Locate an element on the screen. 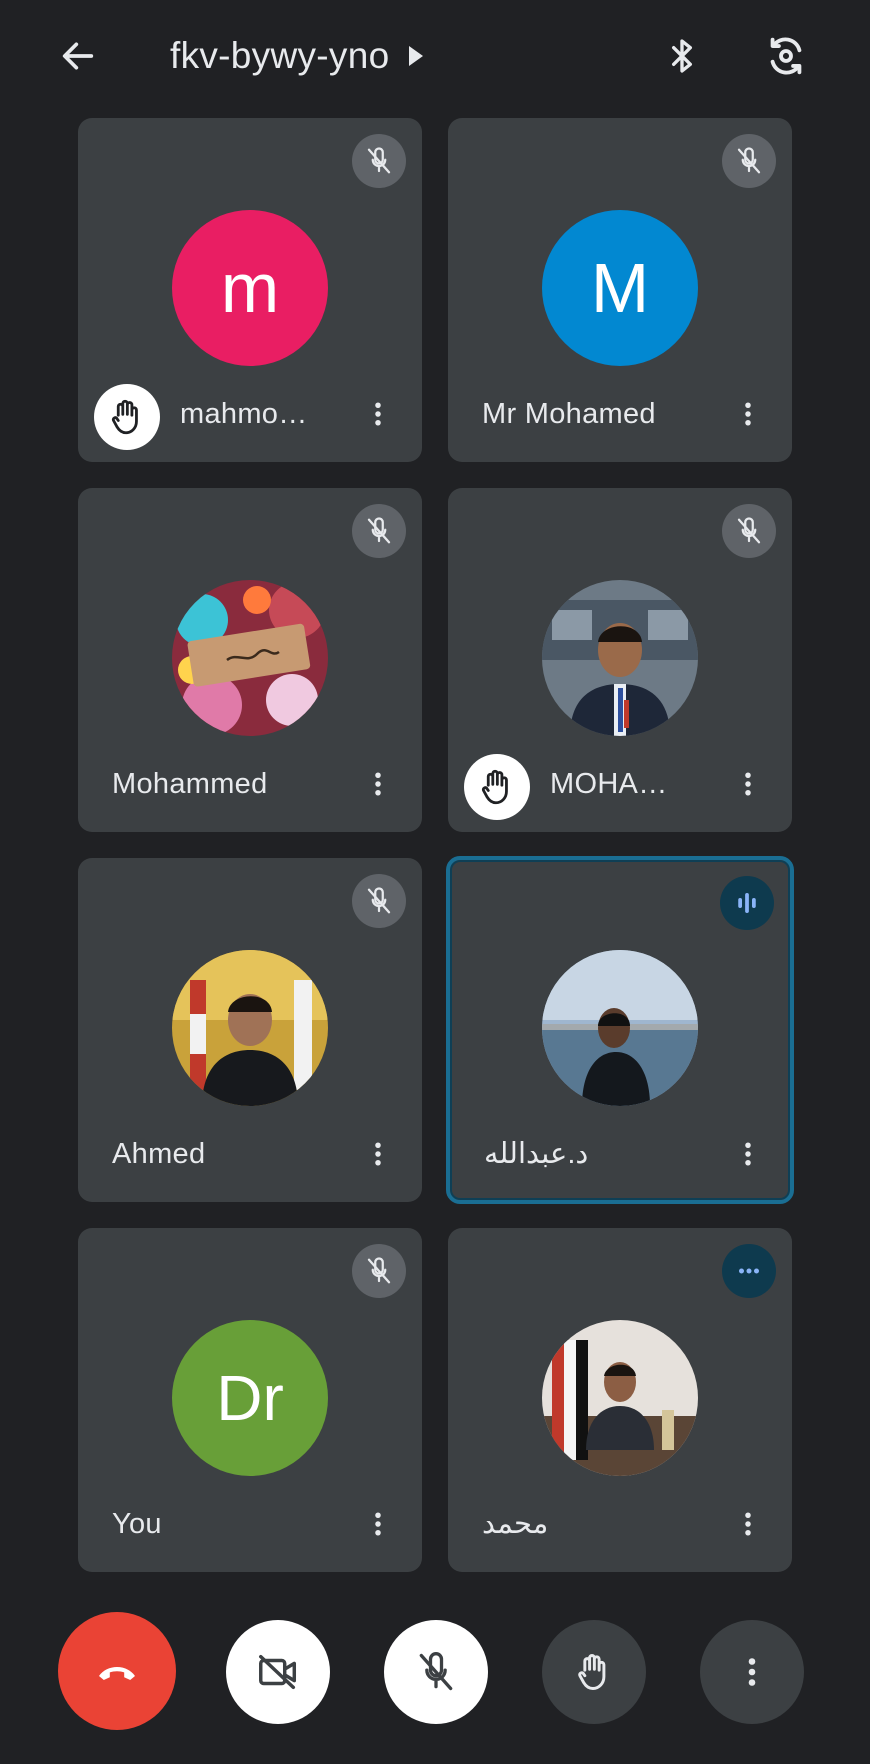 The image size is (870, 1764). caret-right-icon is located at coordinates (416, 56).